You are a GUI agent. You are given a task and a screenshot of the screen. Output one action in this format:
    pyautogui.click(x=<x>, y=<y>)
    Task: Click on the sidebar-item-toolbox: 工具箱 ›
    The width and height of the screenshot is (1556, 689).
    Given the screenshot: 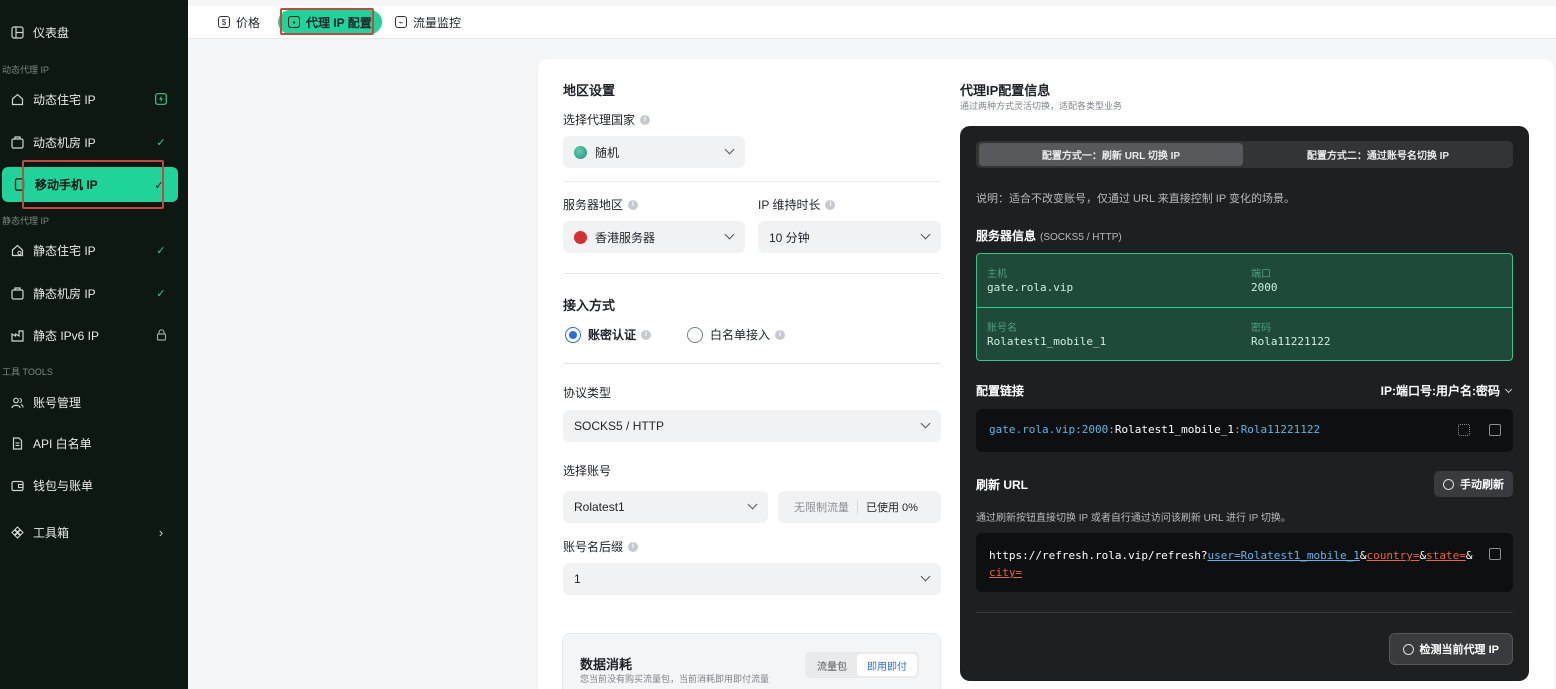 What is the action you would take?
    pyautogui.click(x=94, y=532)
    